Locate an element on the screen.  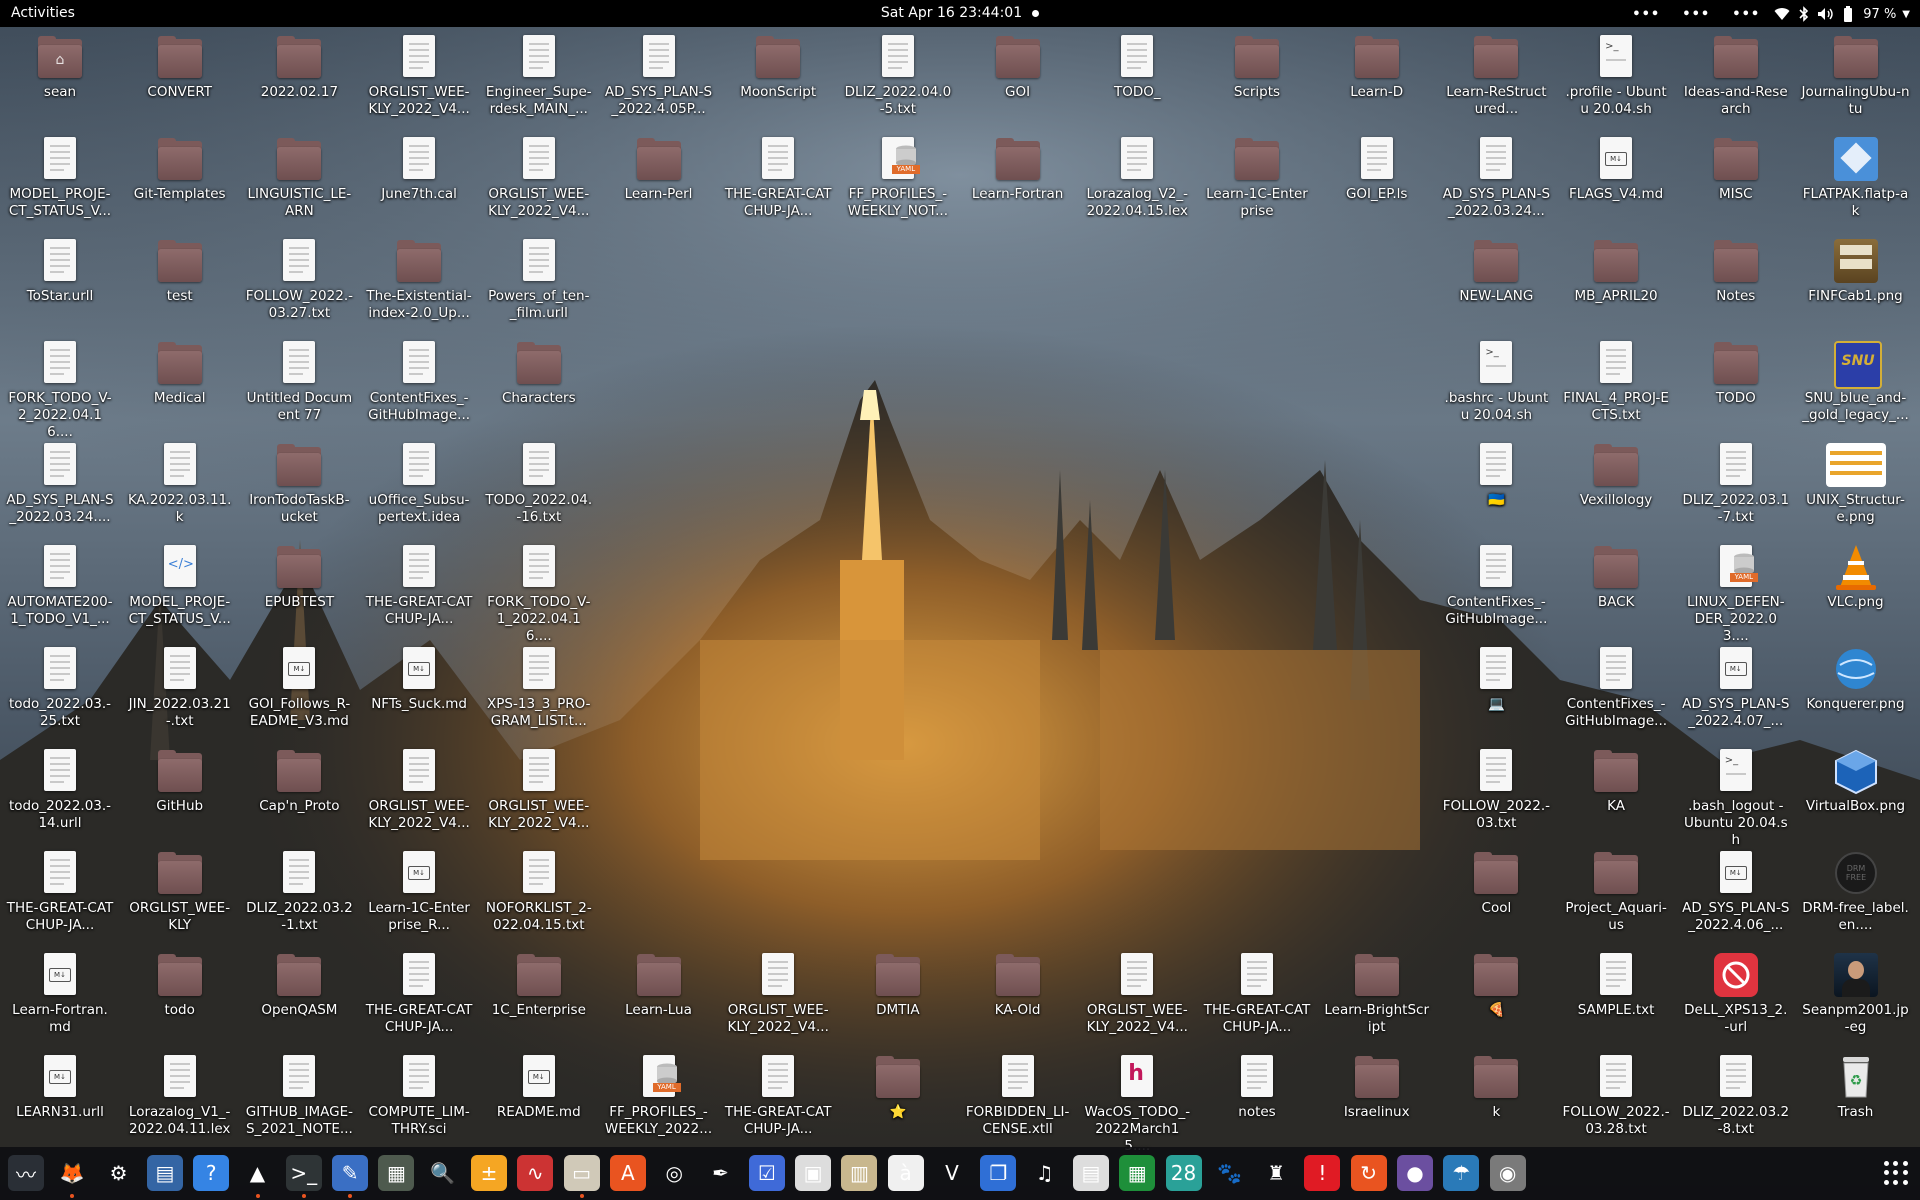
desktop-file: UNIX_Structur-e.png is located at coordinates (1856, 486).